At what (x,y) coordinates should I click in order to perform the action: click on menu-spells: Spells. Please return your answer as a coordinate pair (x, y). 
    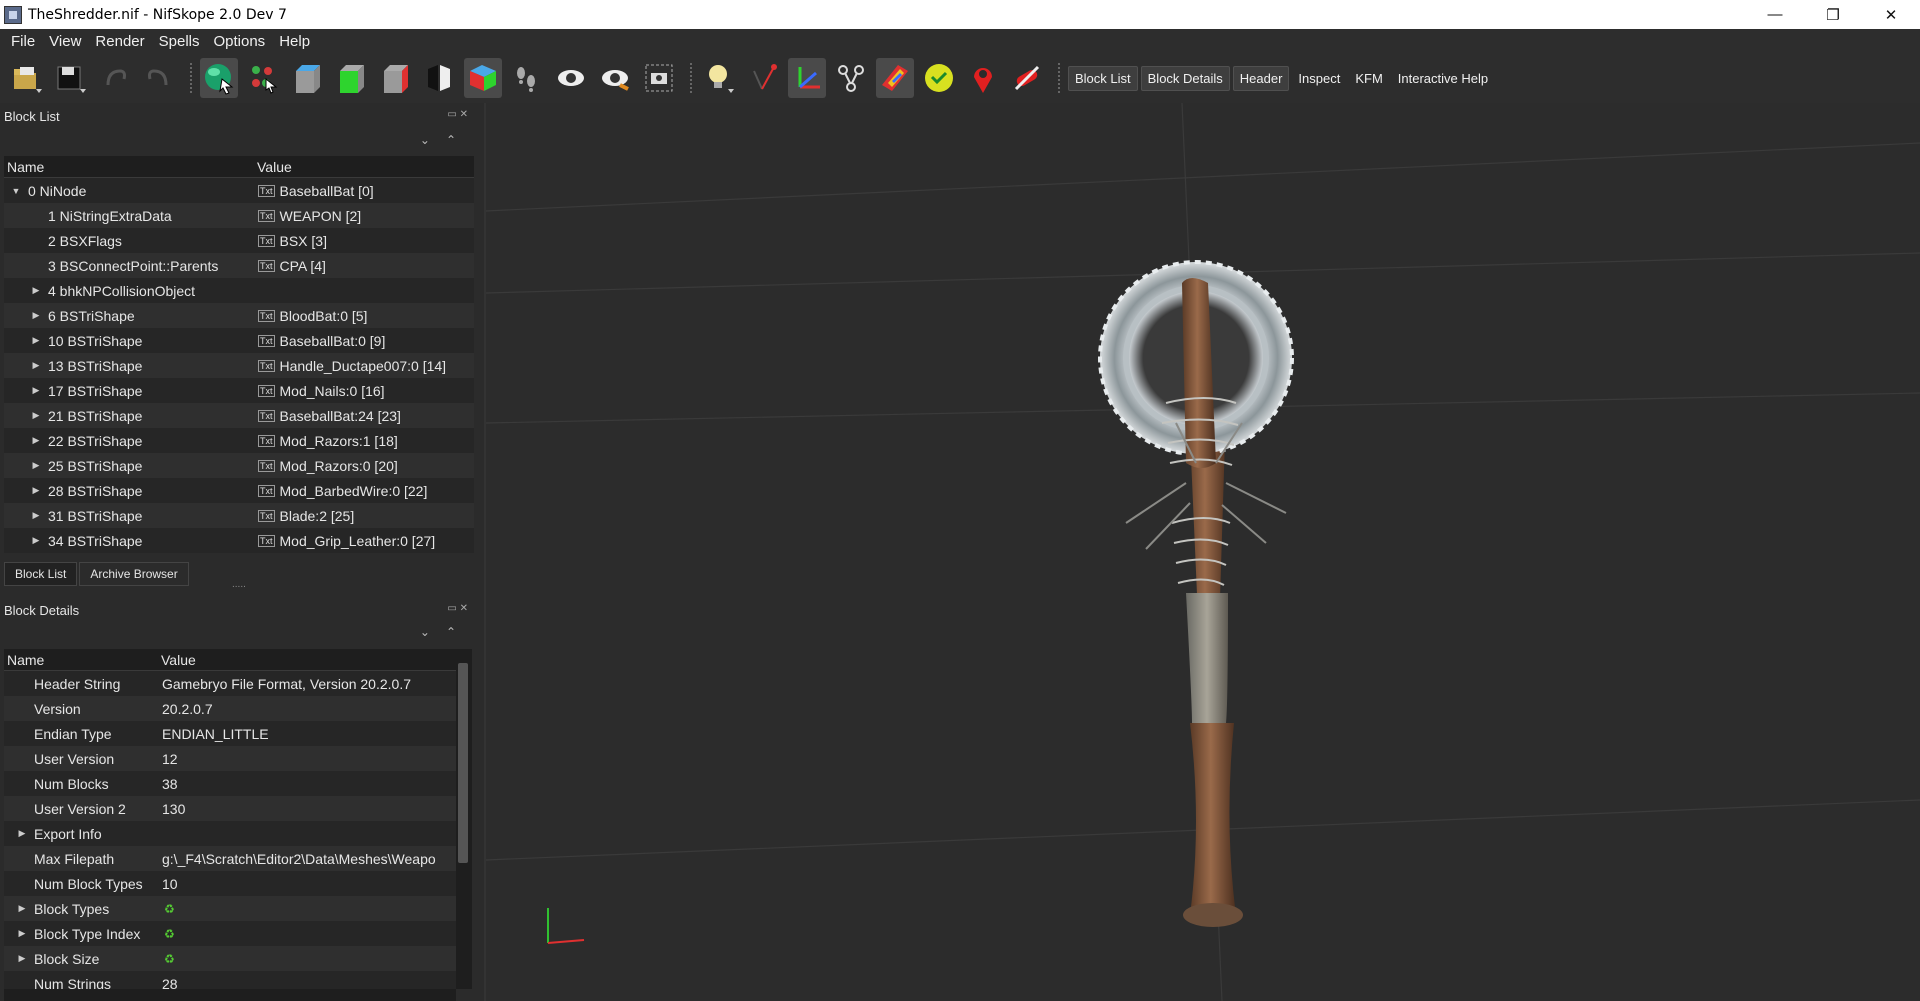
    Looking at the image, I should click on (179, 41).